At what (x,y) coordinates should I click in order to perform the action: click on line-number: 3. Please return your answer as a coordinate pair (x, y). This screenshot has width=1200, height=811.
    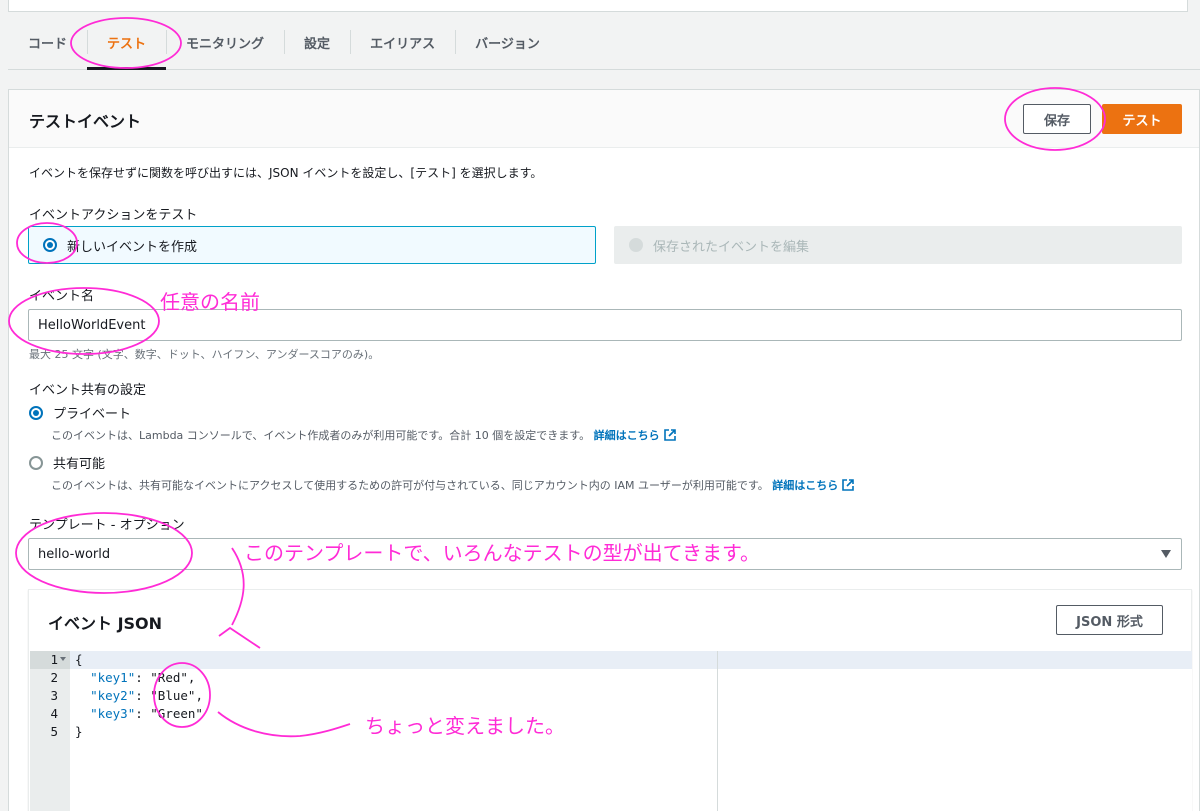
    Looking at the image, I should click on (54, 695).